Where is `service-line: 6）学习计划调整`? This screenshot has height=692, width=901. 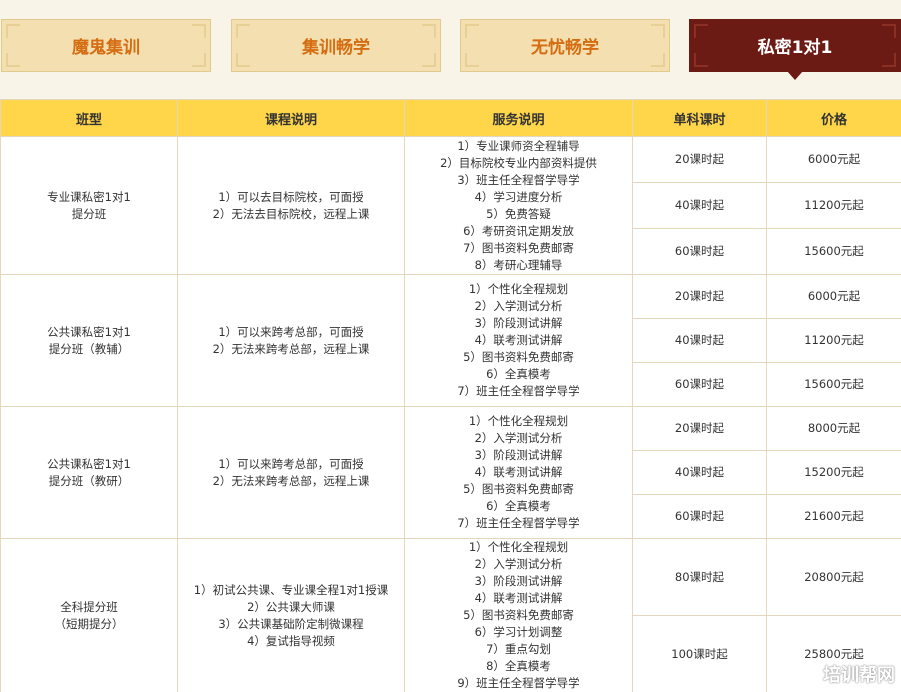
service-line: 6）学习计划调整 is located at coordinates (518, 632).